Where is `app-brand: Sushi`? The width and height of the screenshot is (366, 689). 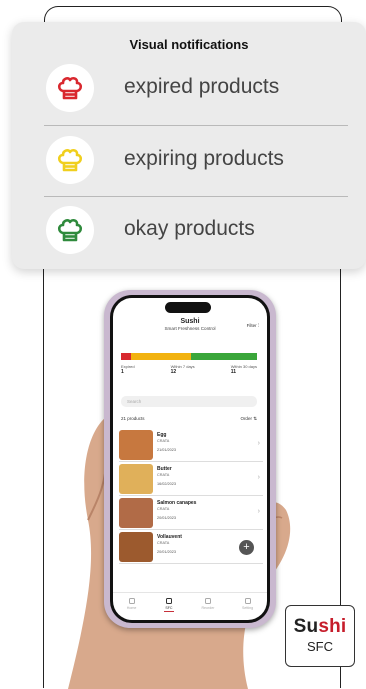
app-brand: Sushi is located at coordinates (190, 321).